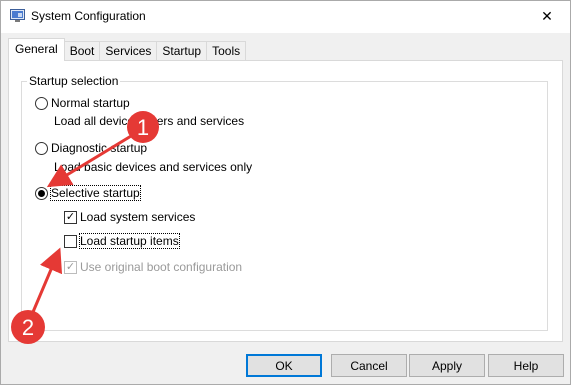 This screenshot has height=385, width=571. I want to click on tab-startup: Startup, so click(182, 51).